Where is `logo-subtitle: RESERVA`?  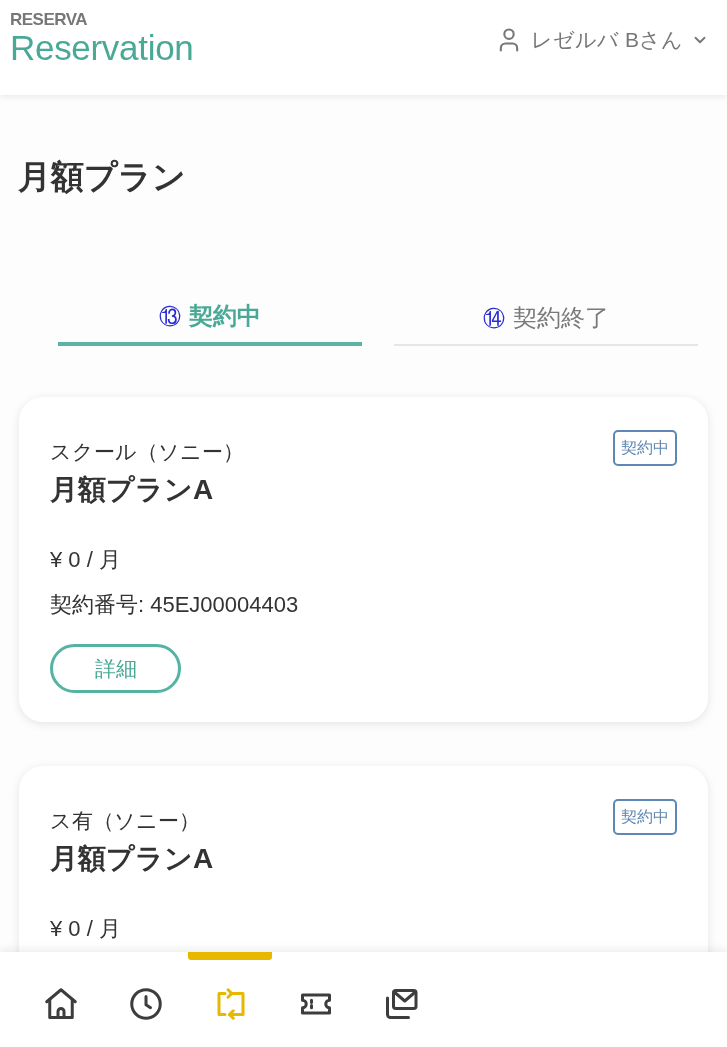 logo-subtitle: RESERVA is located at coordinates (49, 19).